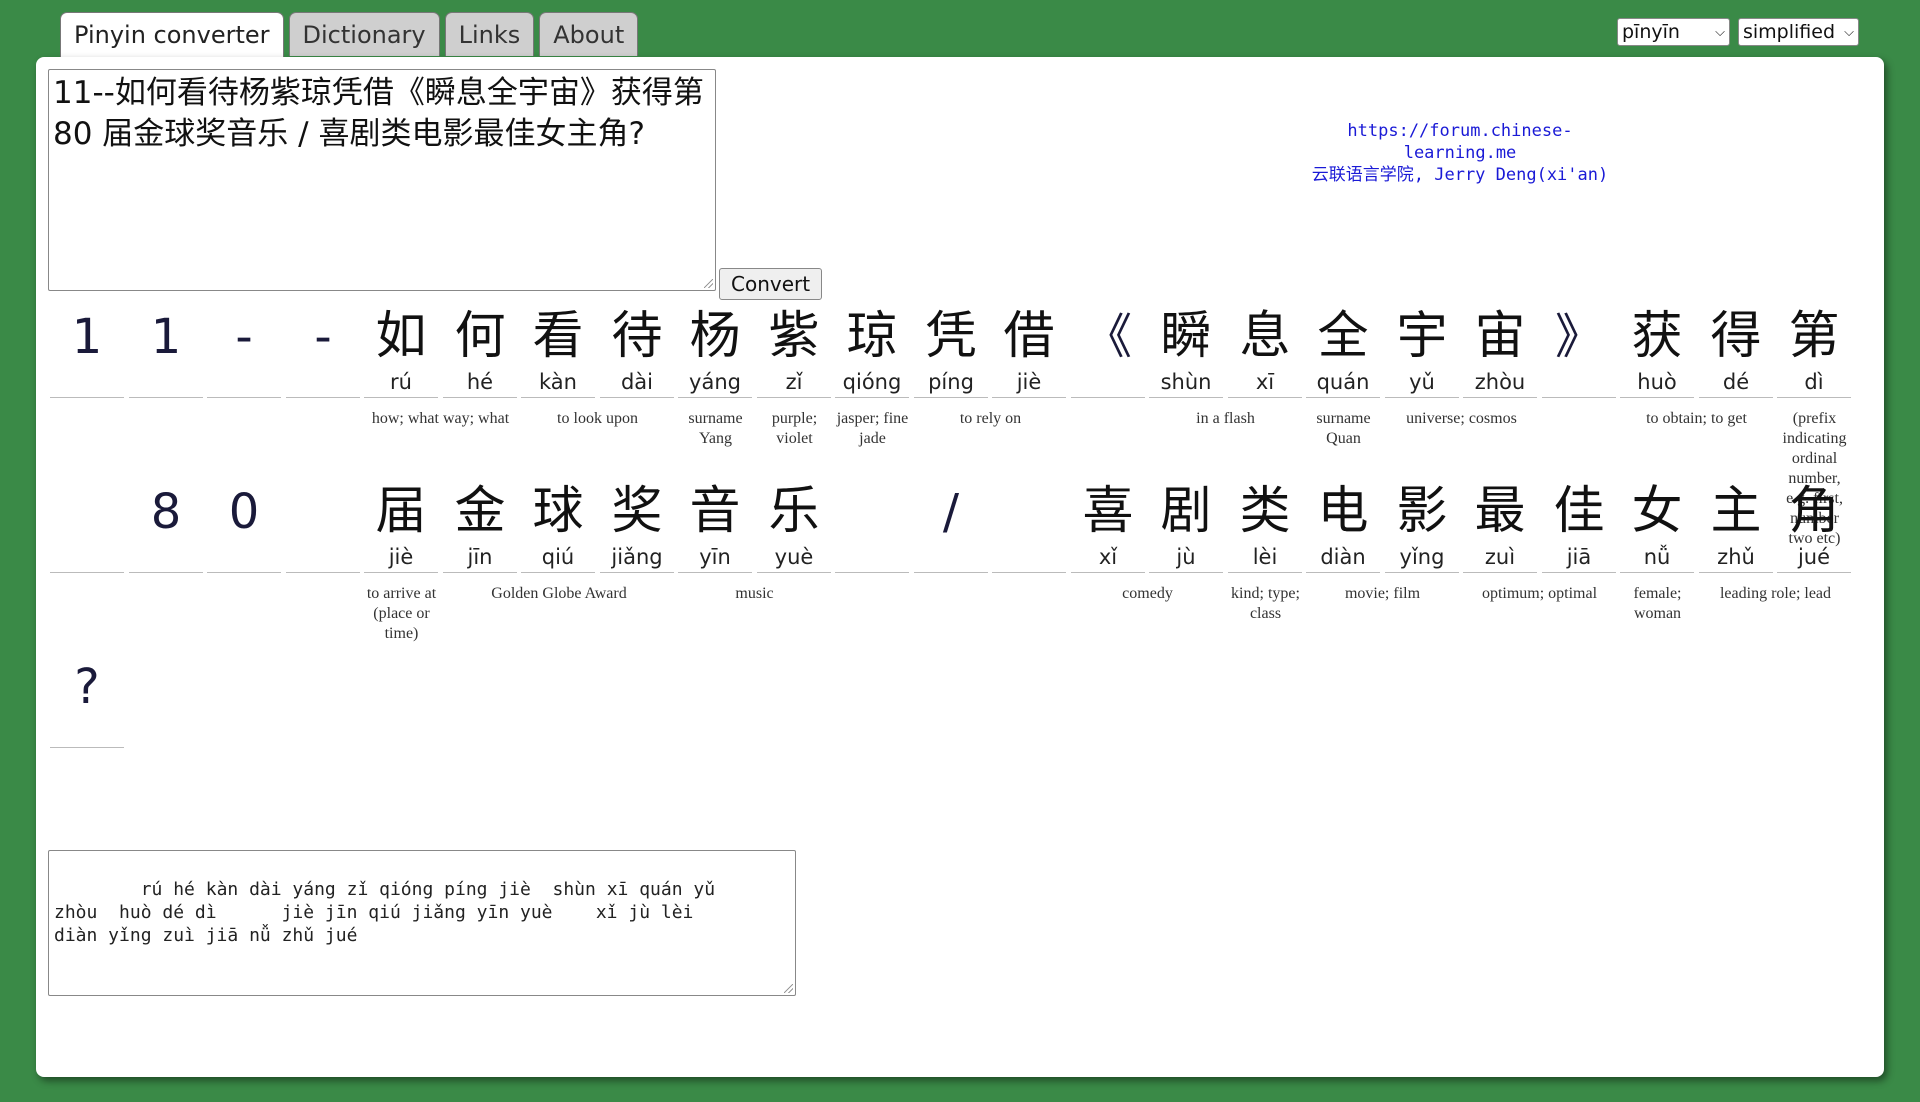 The width and height of the screenshot is (1920, 1102). Describe the element at coordinates (637, 352) in the screenshot. I see `char-cell: 待 dài` at that location.